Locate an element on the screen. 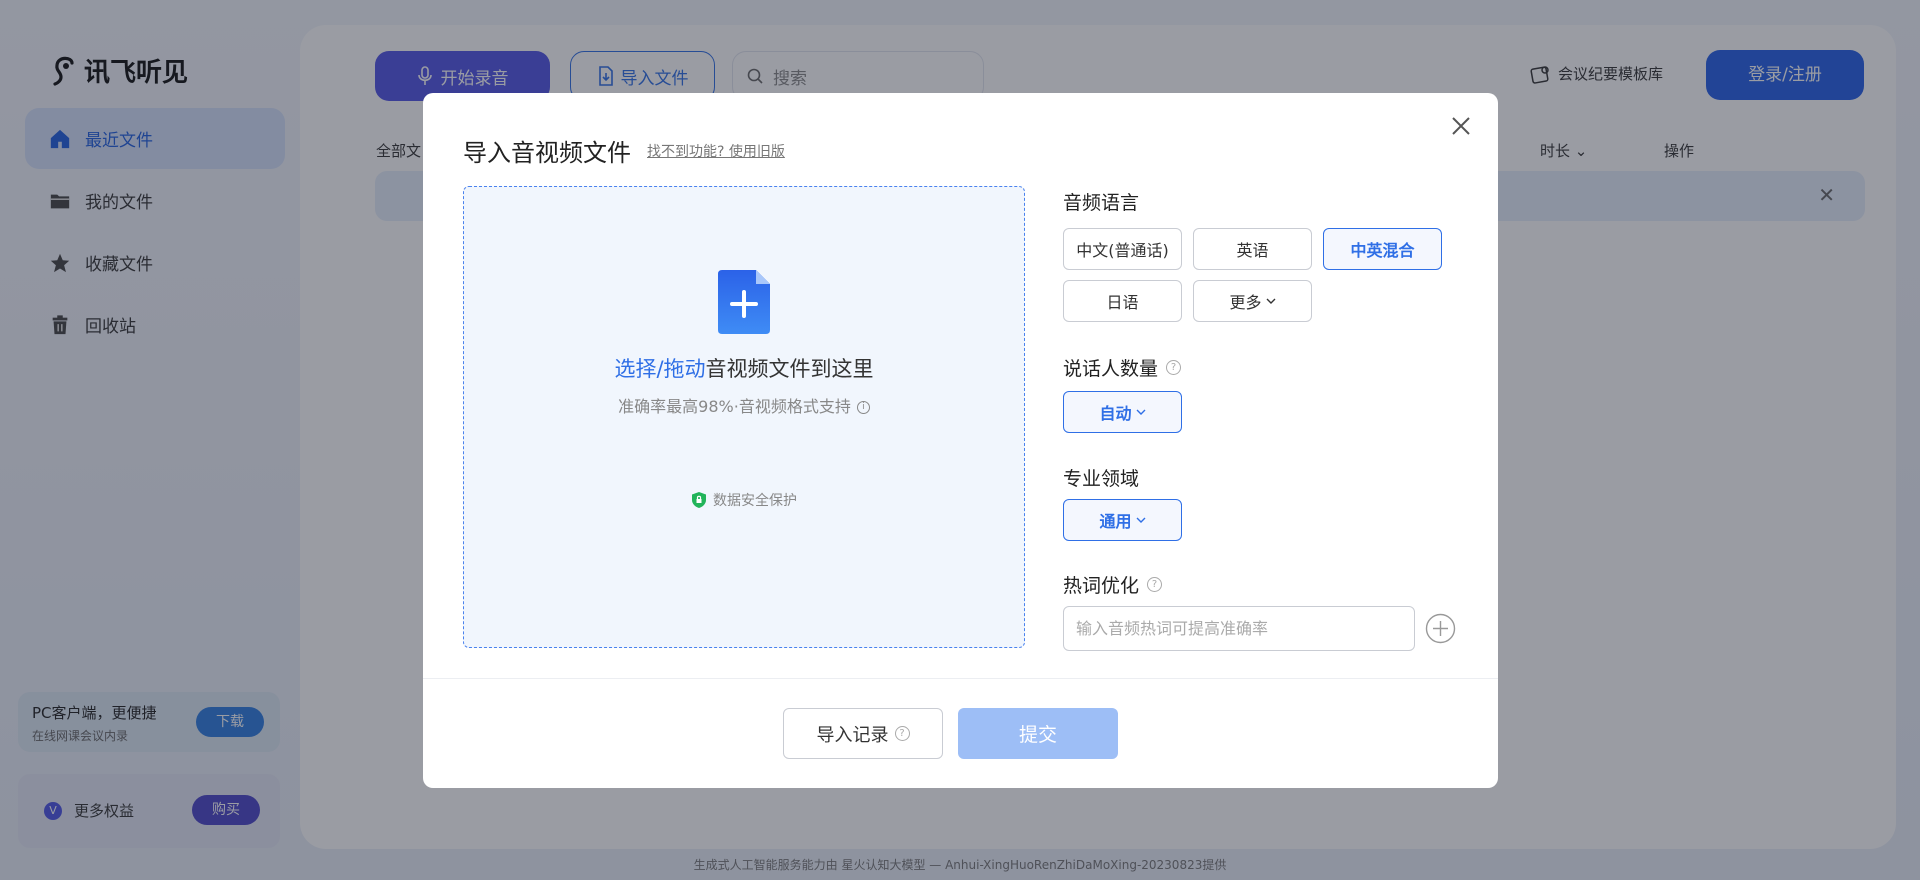  audio-language-label: 音频语言 is located at coordinates (1101, 203).